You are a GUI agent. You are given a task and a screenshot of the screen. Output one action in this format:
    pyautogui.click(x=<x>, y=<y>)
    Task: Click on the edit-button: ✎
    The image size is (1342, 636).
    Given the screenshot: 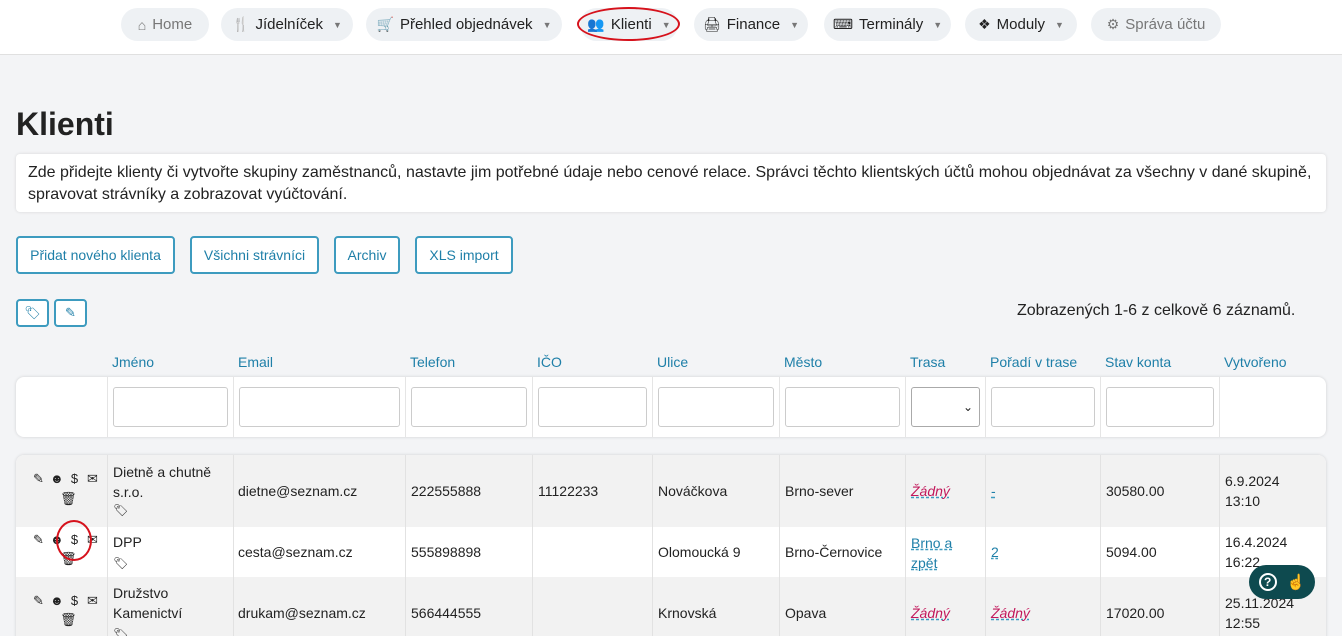 What is the action you would take?
    pyautogui.click(x=70, y=313)
    